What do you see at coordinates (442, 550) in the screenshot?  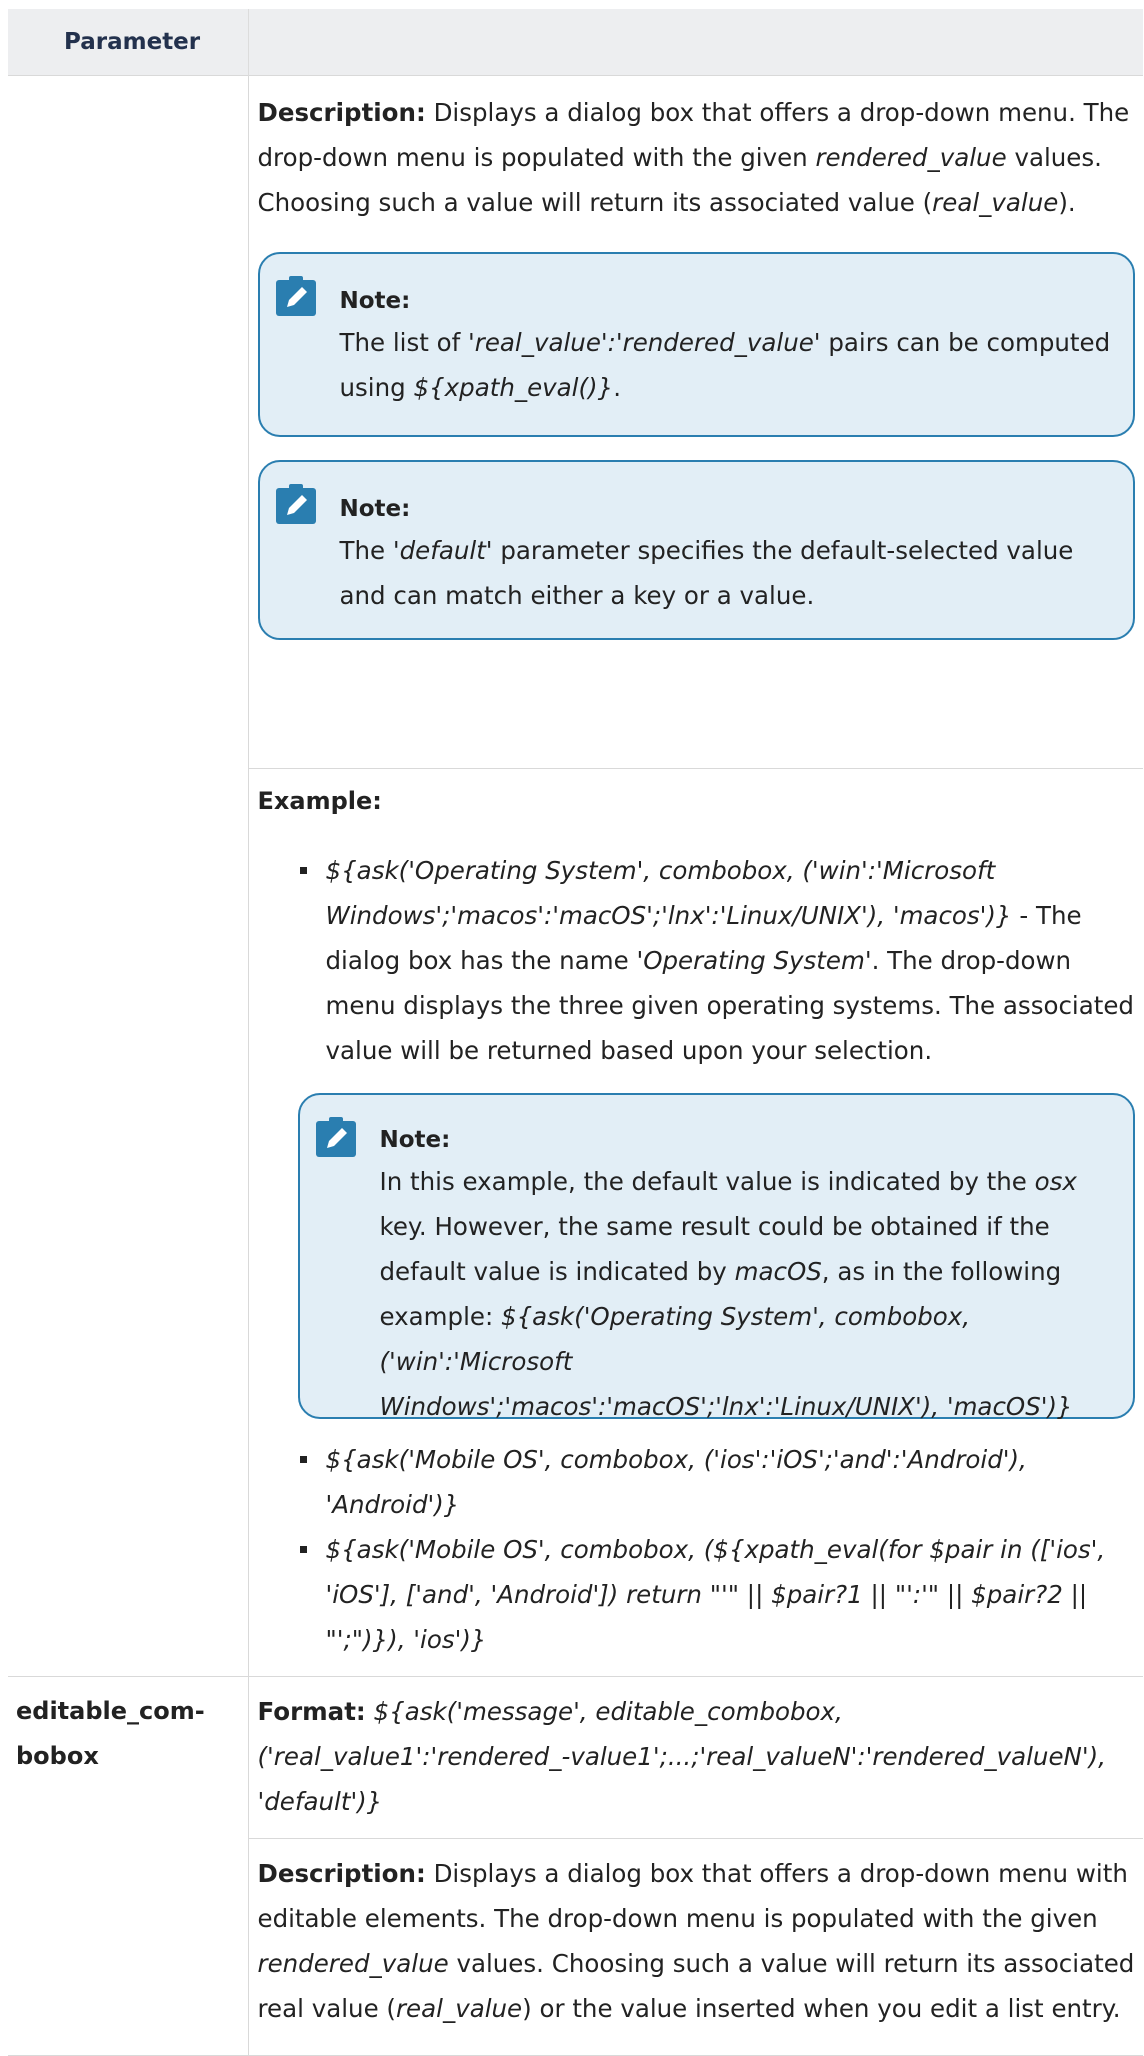 I see `note-term: 'default'` at bounding box center [442, 550].